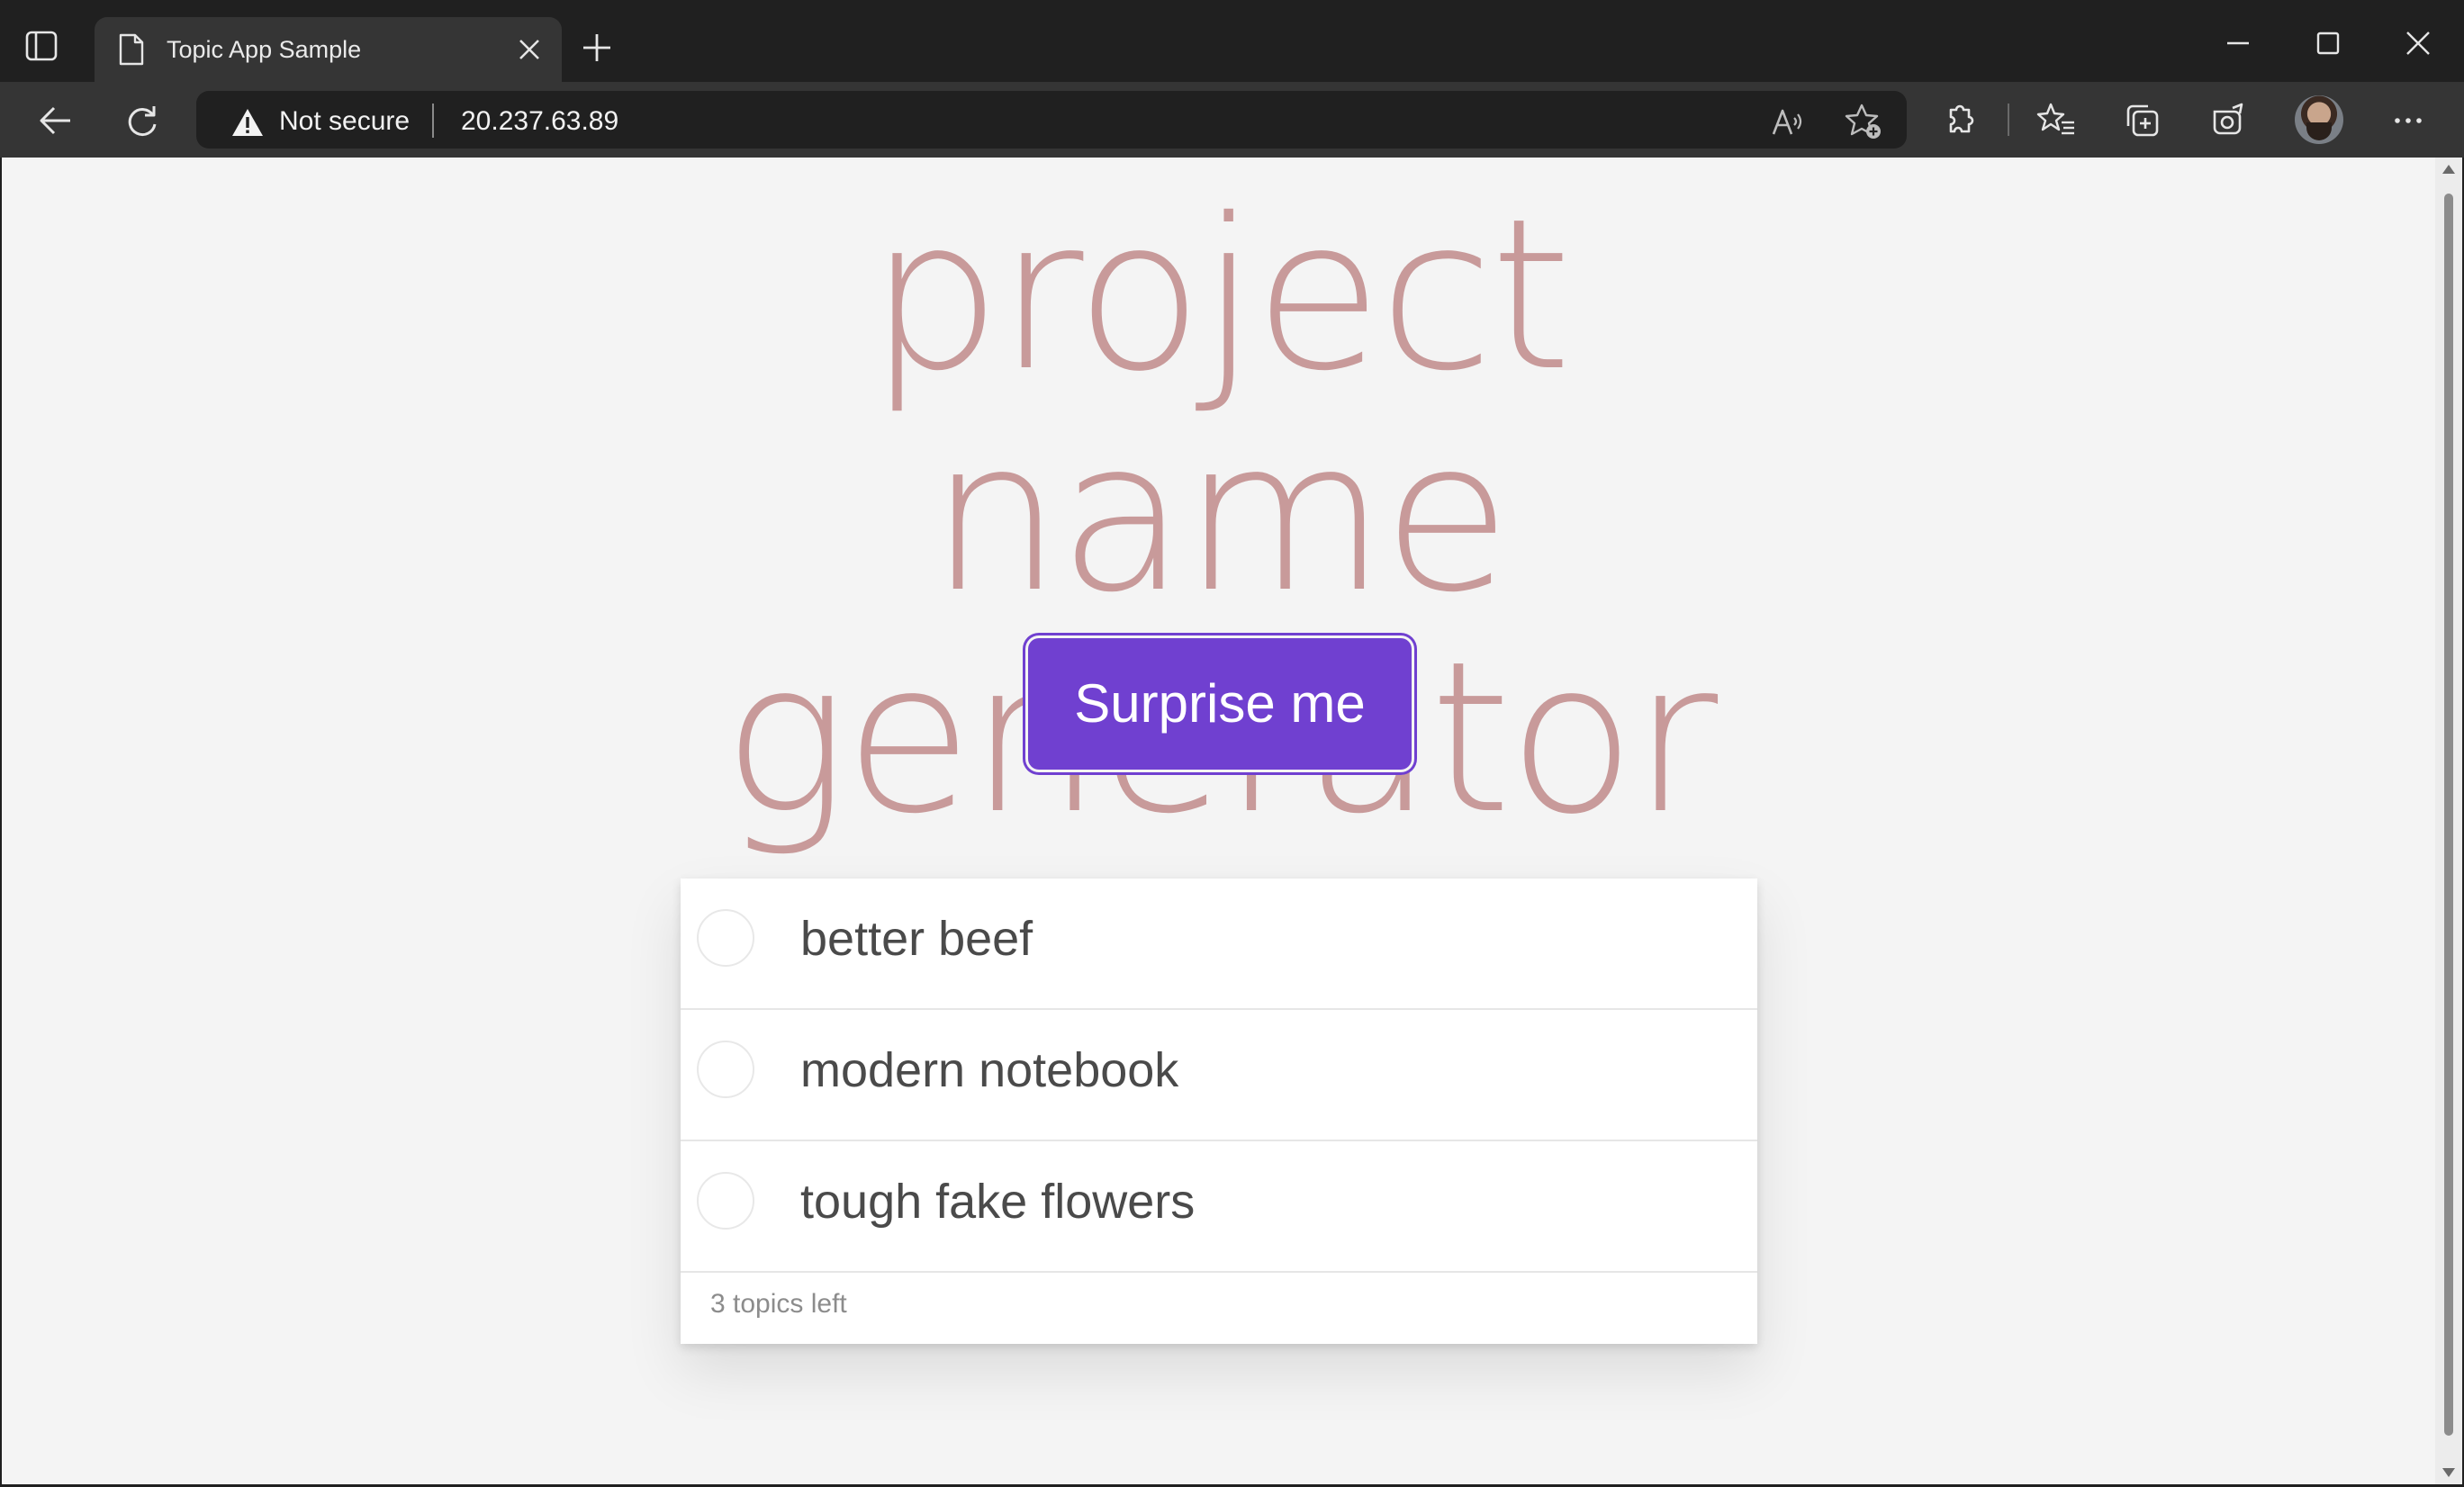 The height and width of the screenshot is (1487, 2464). I want to click on tab-actions-icon, so click(41, 46).